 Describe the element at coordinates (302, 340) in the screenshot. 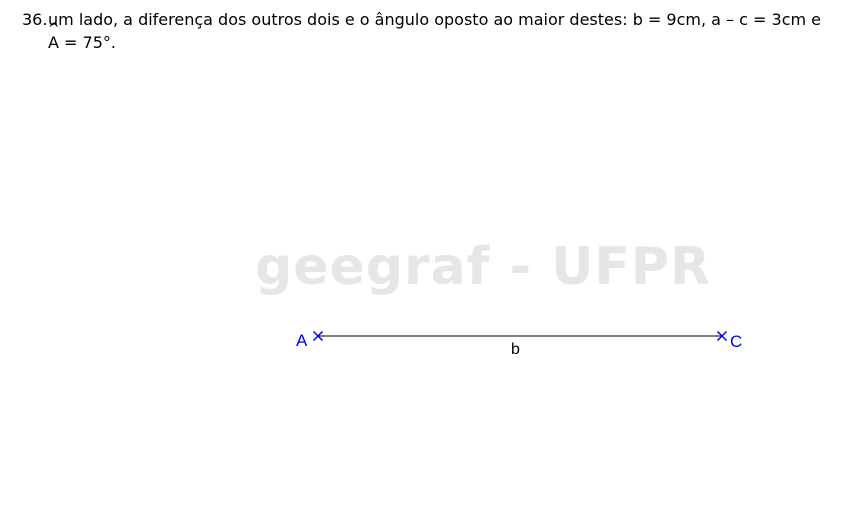

I see `point-a-label: A` at that location.